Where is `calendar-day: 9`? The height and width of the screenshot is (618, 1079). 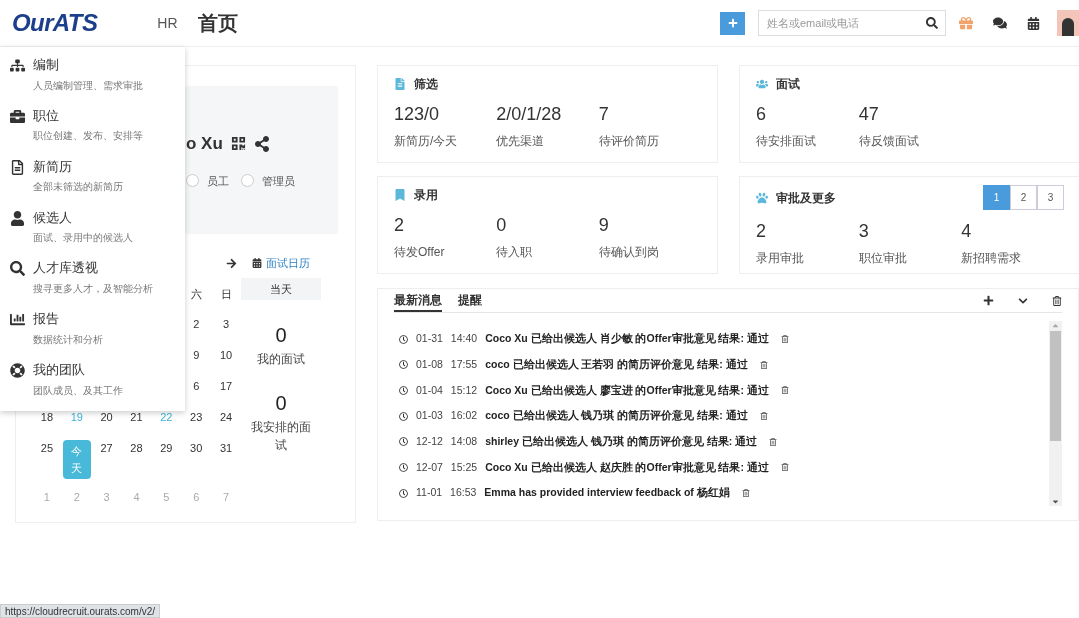 calendar-day: 9 is located at coordinates (196, 357).